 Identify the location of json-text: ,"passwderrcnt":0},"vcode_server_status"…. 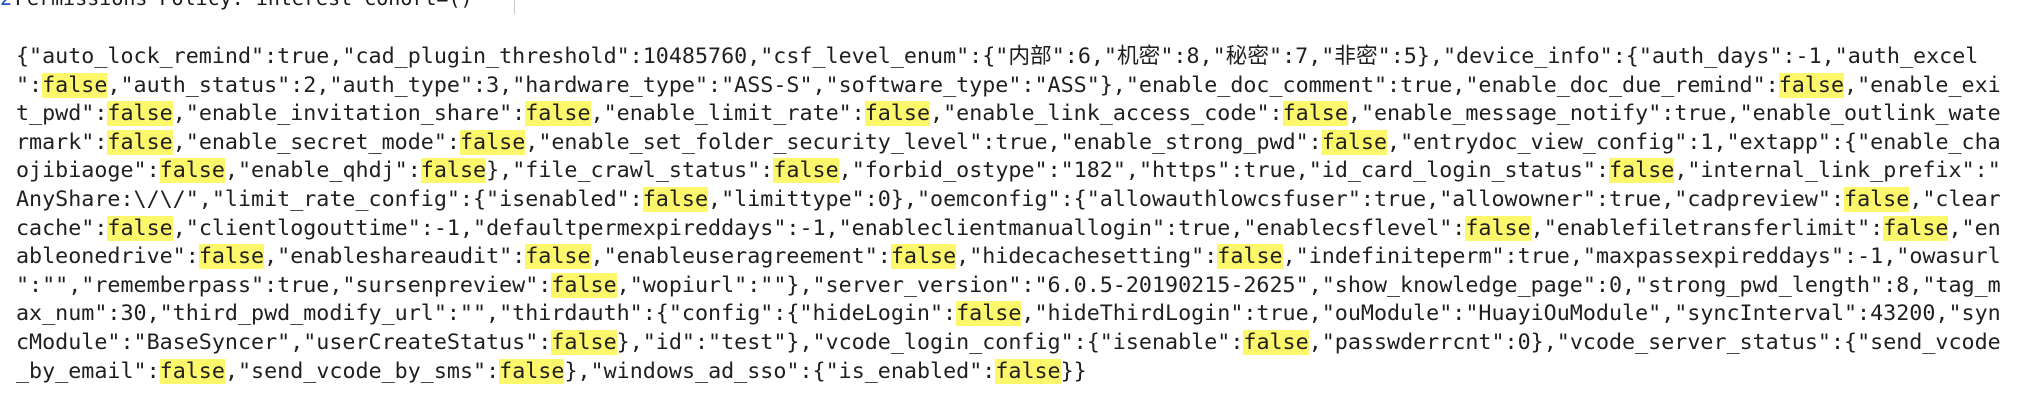
(1654, 342).